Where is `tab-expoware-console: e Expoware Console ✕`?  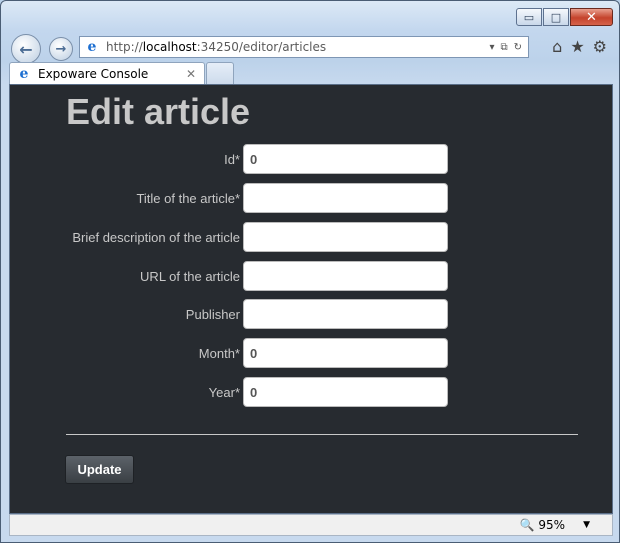
tab-expoware-console: e Expoware Console ✕ is located at coordinates (107, 73).